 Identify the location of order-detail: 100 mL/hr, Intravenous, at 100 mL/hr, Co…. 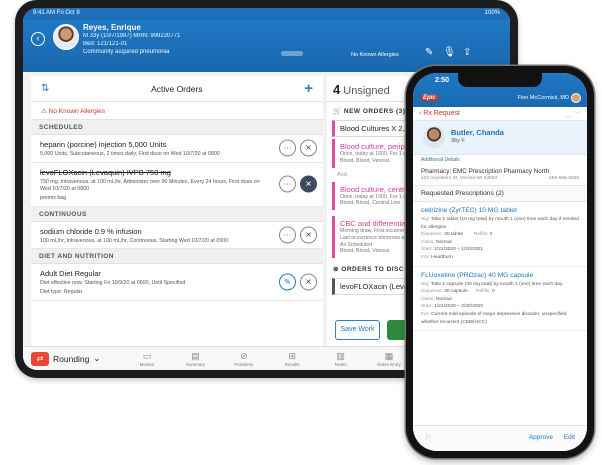
(134, 240).